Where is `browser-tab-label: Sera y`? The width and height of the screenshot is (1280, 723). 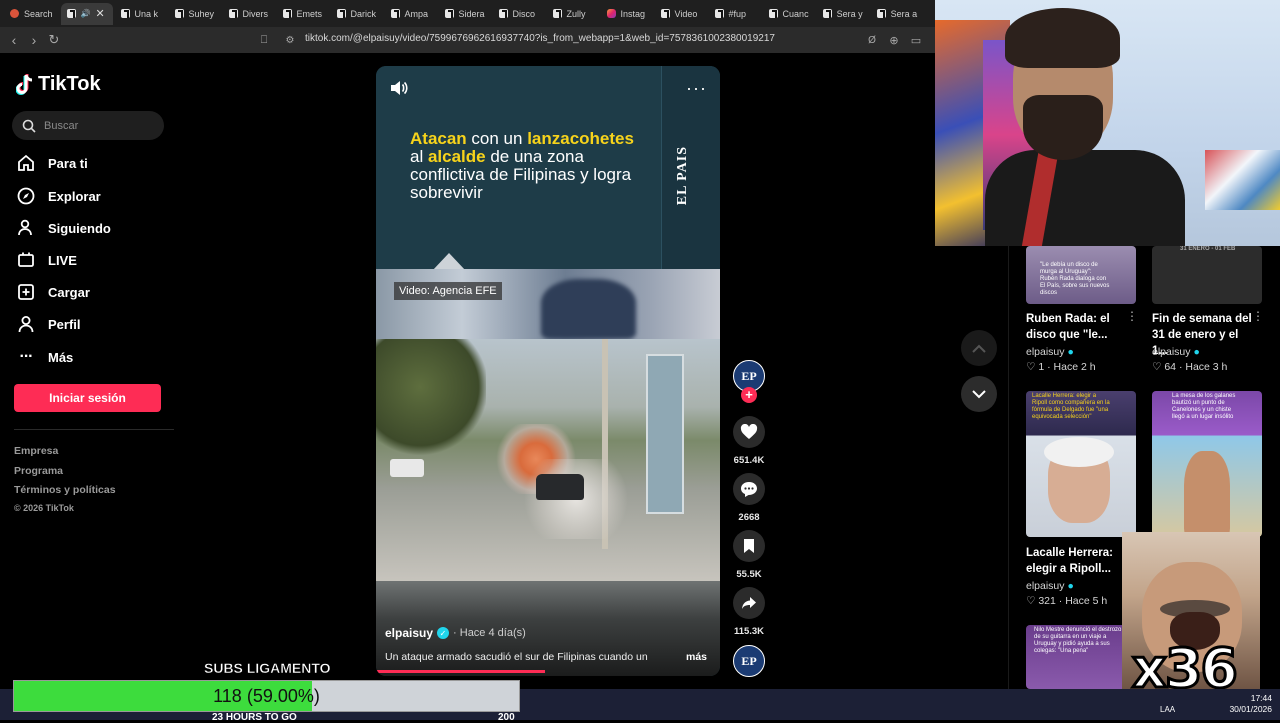
browser-tab-label: Sera y is located at coordinates (849, 13).